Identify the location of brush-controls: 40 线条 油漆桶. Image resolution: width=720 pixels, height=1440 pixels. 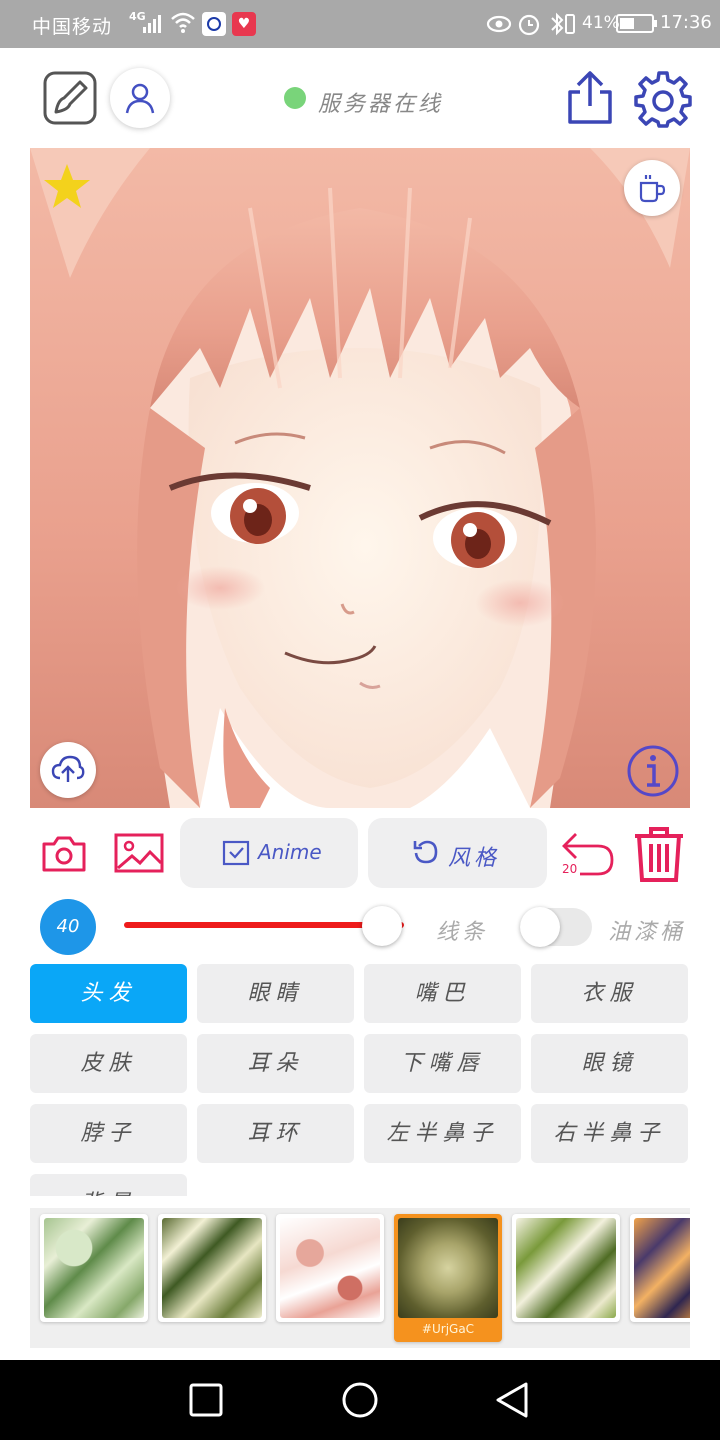
(360, 926).